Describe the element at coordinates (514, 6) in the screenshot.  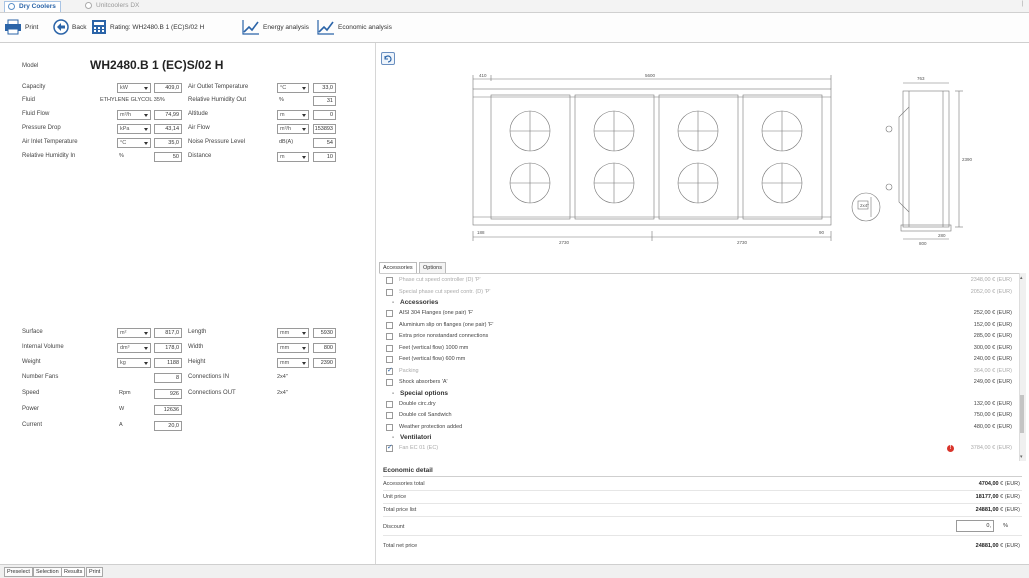
I see `window-tab-bar: Dry Coolers Unitcoolers DX |` at that location.